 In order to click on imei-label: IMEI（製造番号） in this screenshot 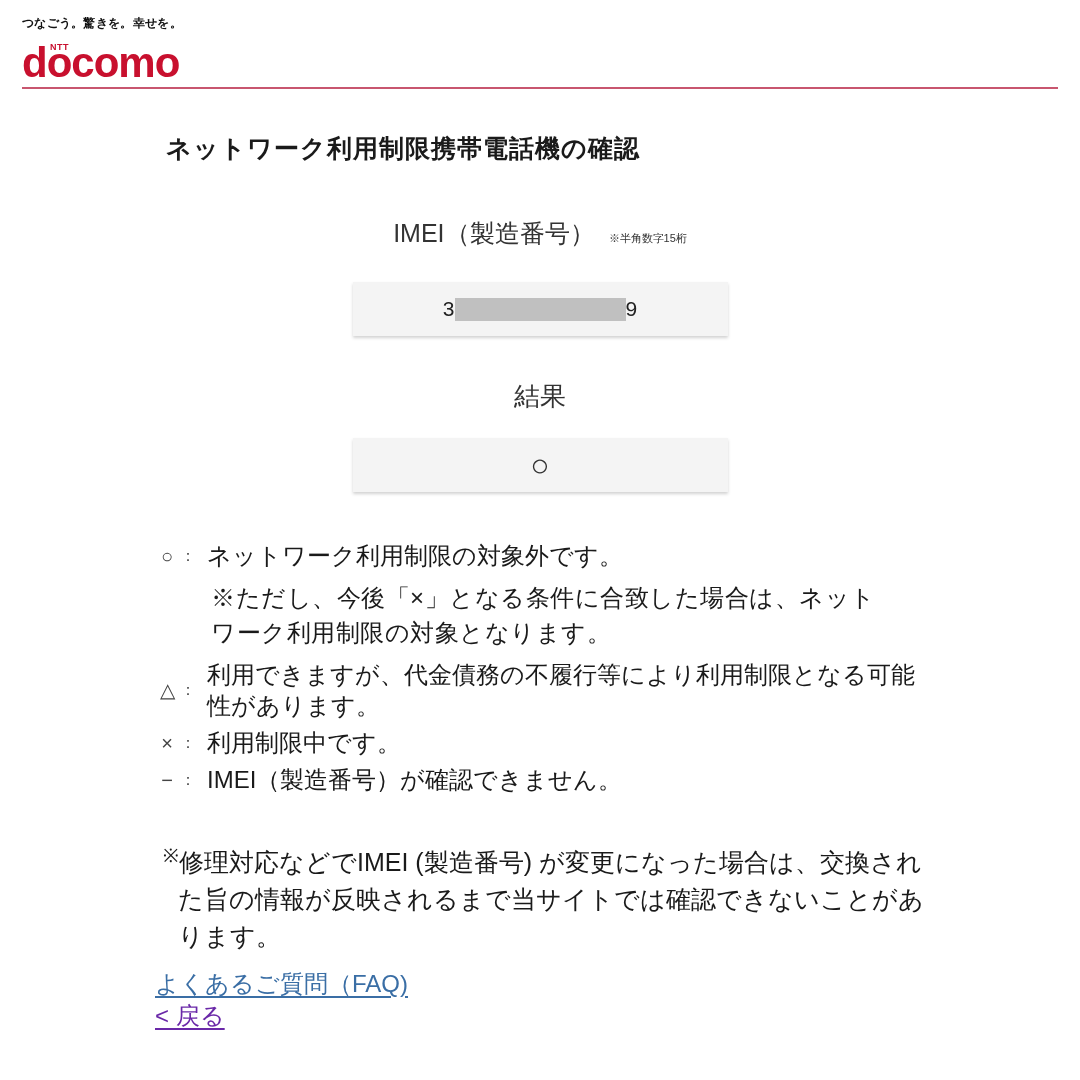, I will do `click(494, 233)`.